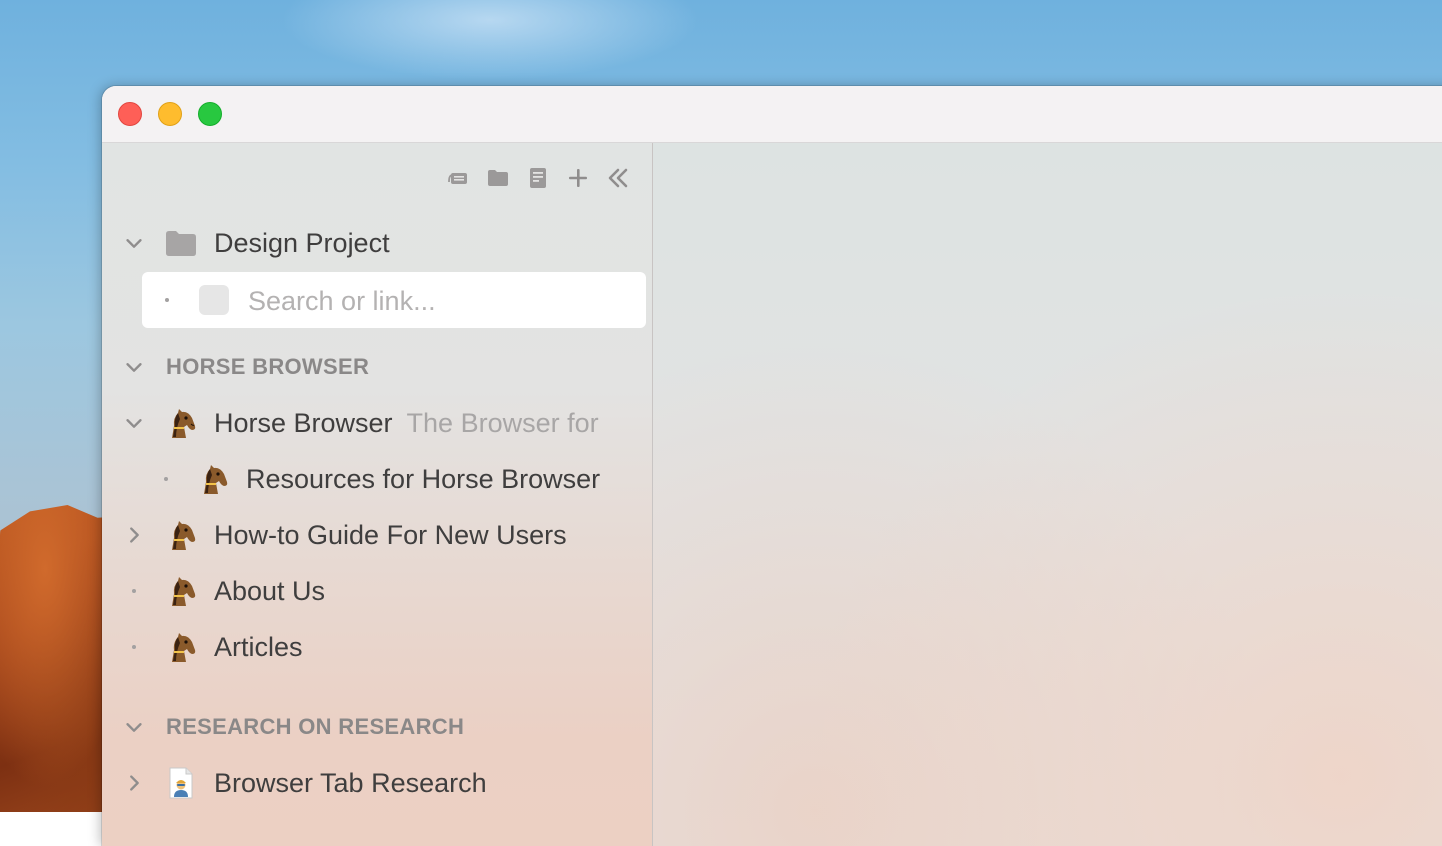  What do you see at coordinates (170, 114) in the screenshot?
I see `minimize-window-button` at bounding box center [170, 114].